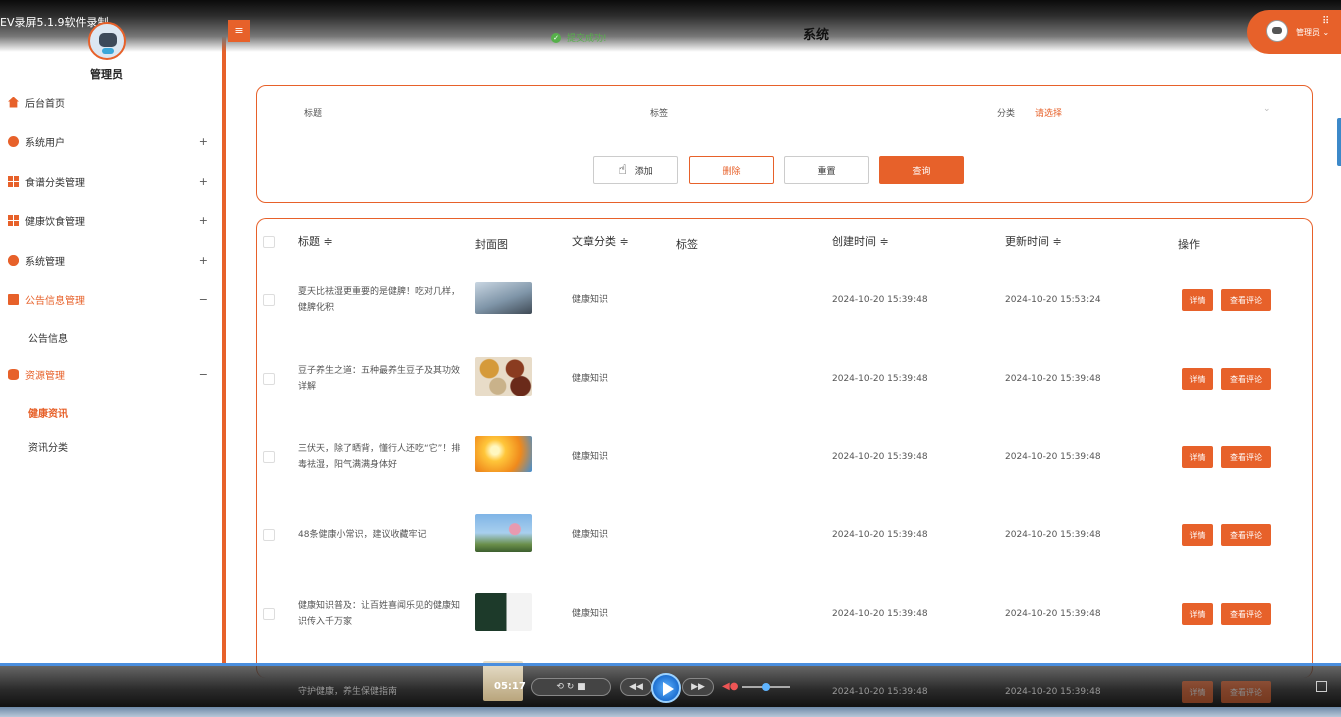 The width and height of the screenshot is (1341, 717). What do you see at coordinates (816, 35) in the screenshot?
I see `page-title: 系统` at bounding box center [816, 35].